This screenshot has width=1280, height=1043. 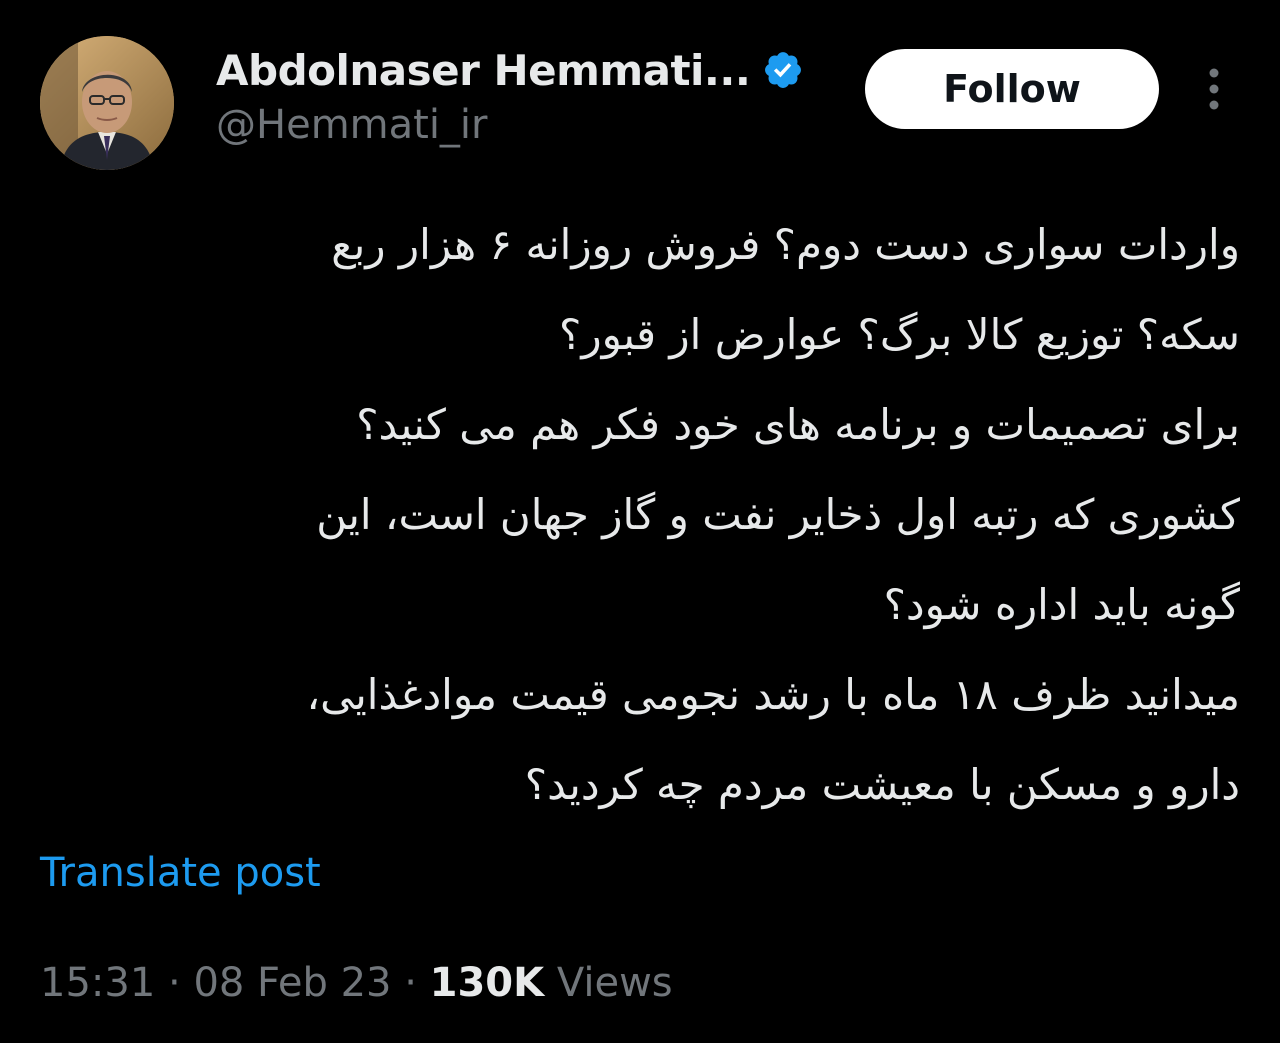 I want to click on avatar, so click(x=107, y=103).